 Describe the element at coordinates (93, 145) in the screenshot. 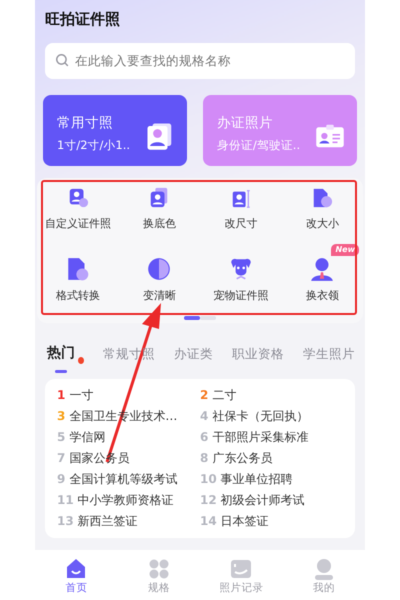

I see `card-subtitle: 1寸/2寸/小1..` at that location.